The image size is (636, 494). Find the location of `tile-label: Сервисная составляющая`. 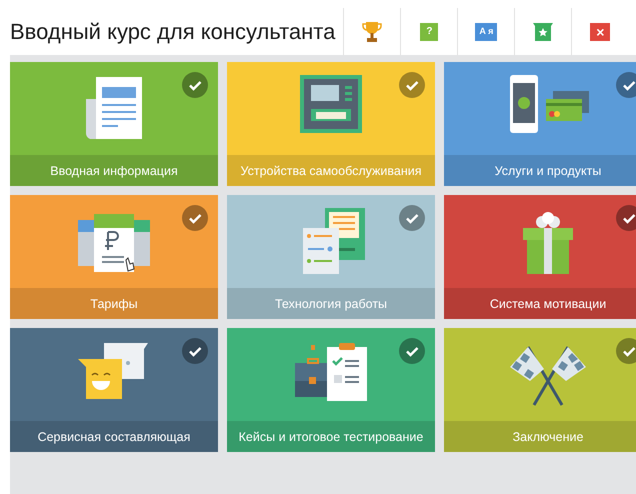

tile-label: Сервисная составляющая is located at coordinates (114, 436).